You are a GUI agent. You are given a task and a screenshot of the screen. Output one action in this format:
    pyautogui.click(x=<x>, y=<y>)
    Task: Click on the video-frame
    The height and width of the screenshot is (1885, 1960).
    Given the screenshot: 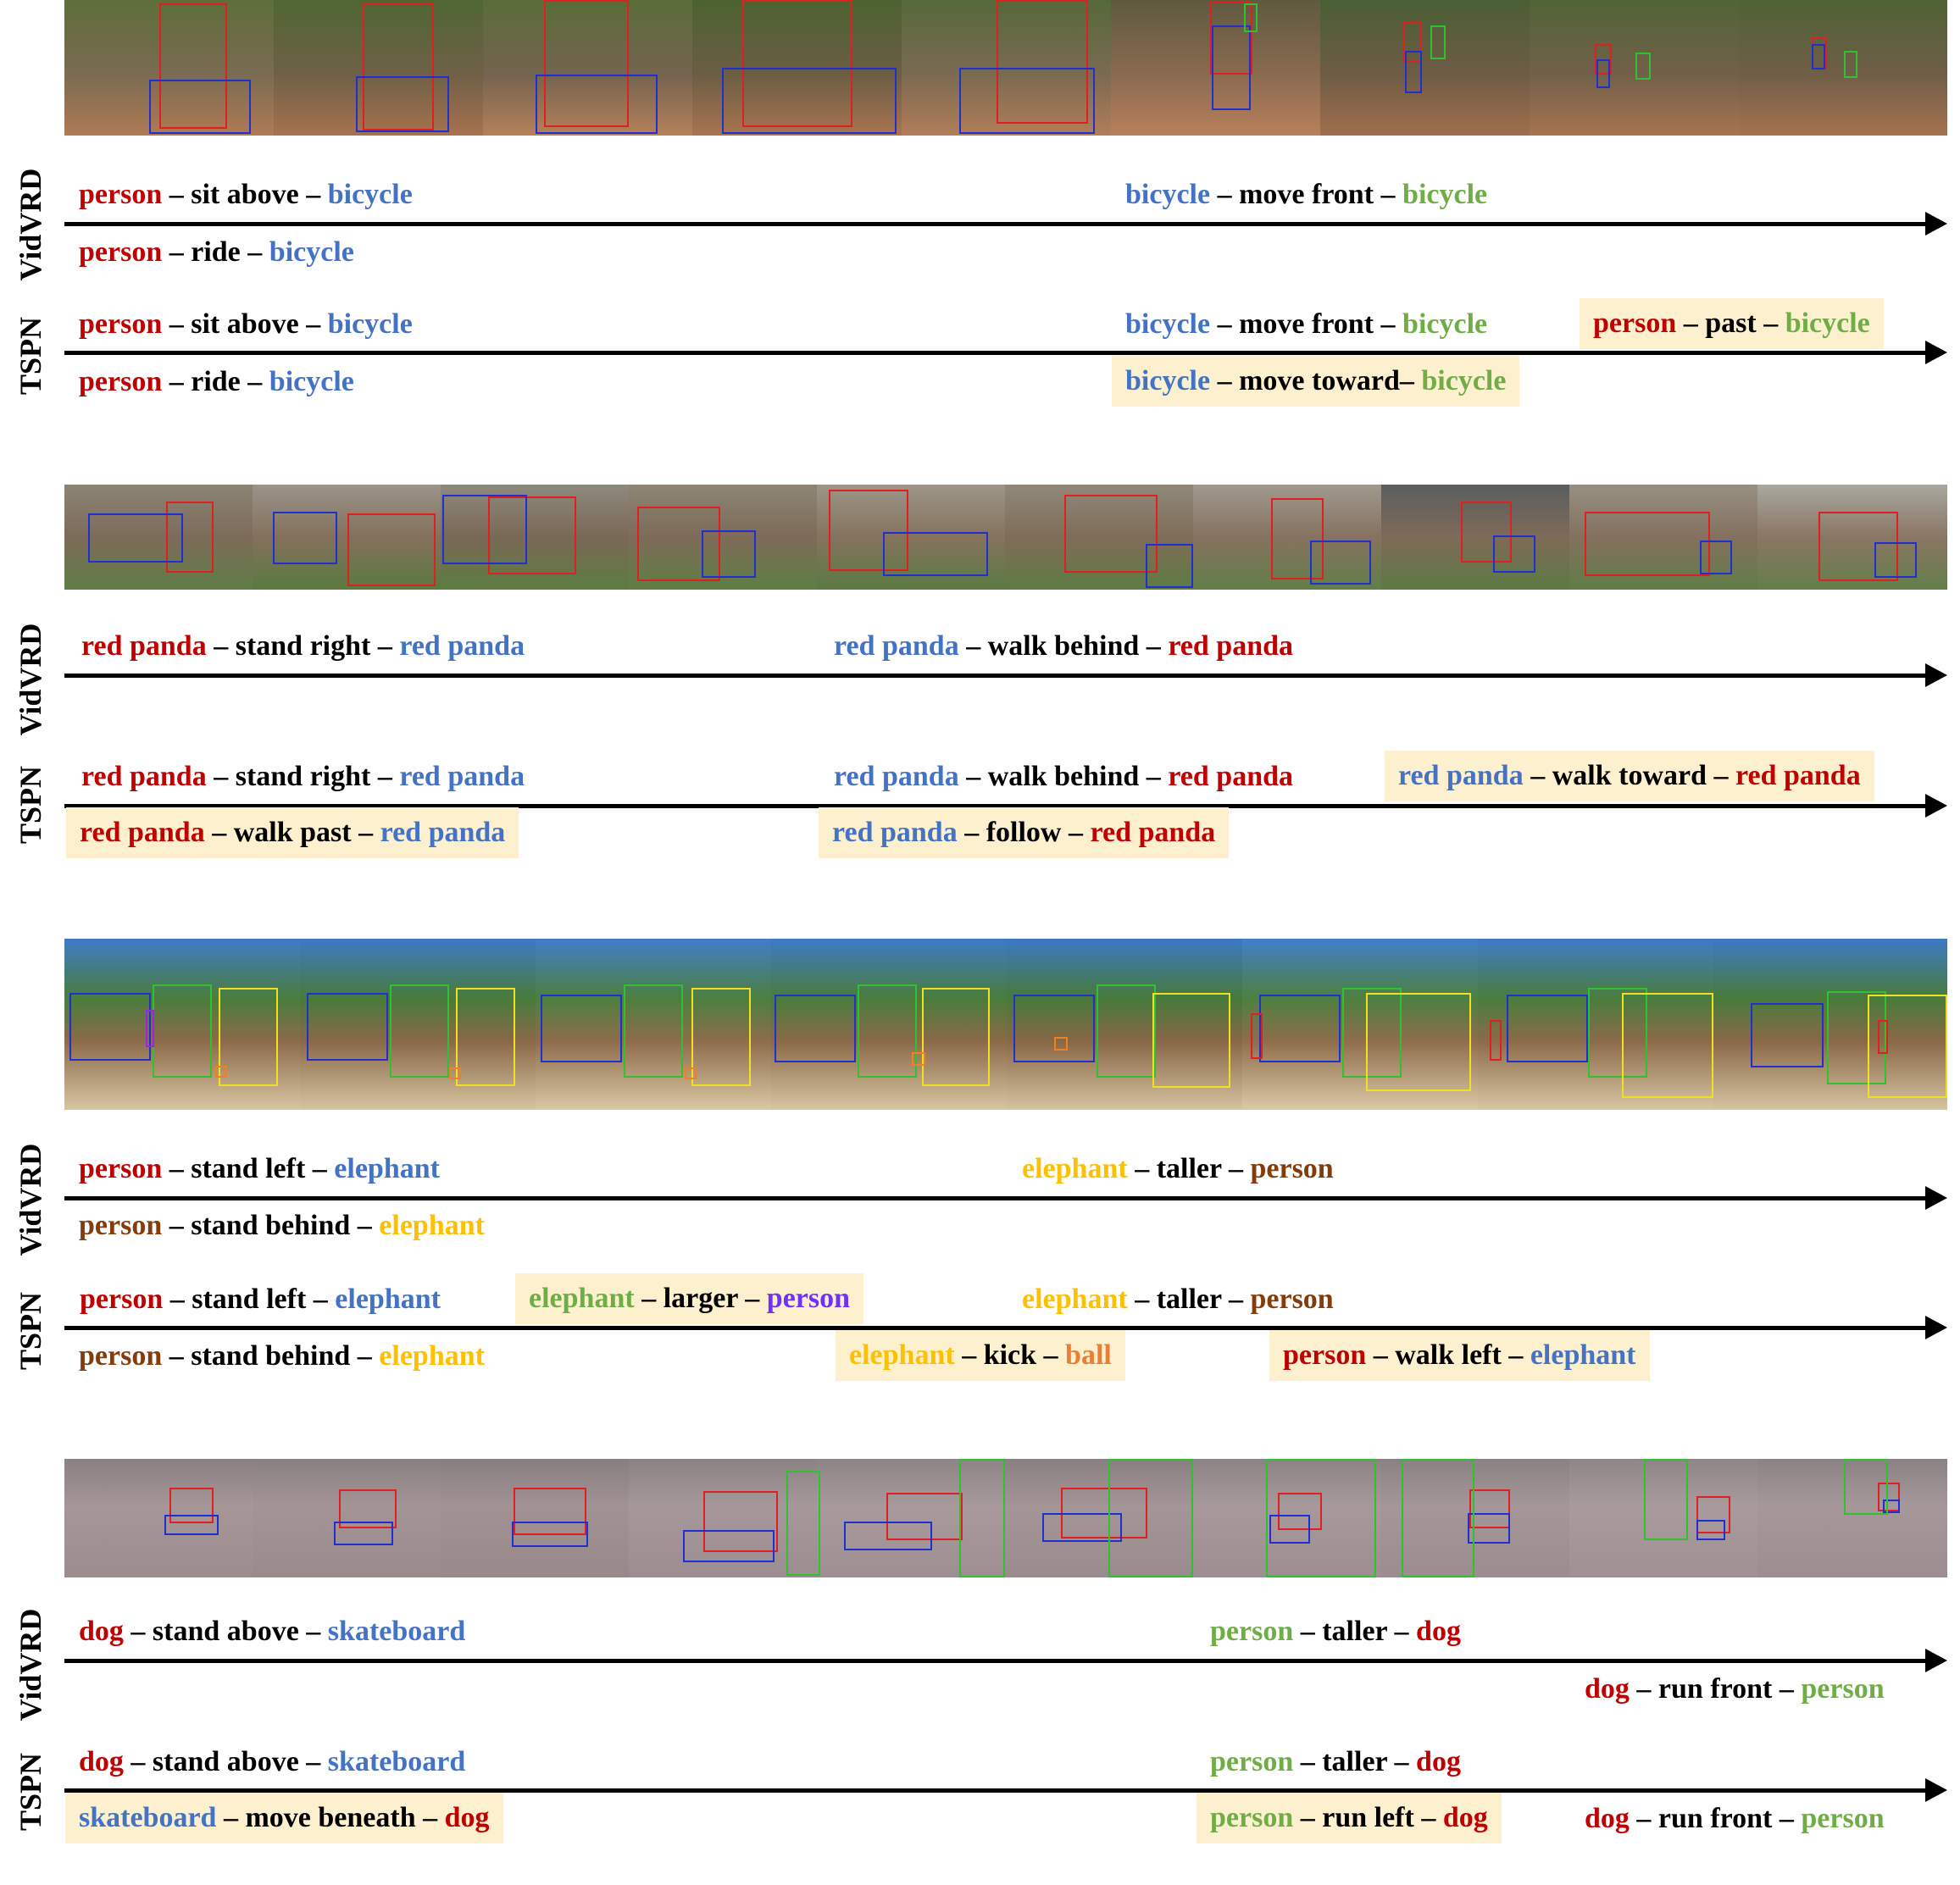 What is the action you would take?
    pyautogui.click(x=158, y=1518)
    